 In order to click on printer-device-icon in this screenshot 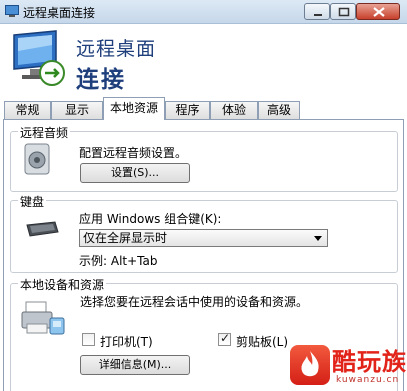, I will do `click(43, 318)`.